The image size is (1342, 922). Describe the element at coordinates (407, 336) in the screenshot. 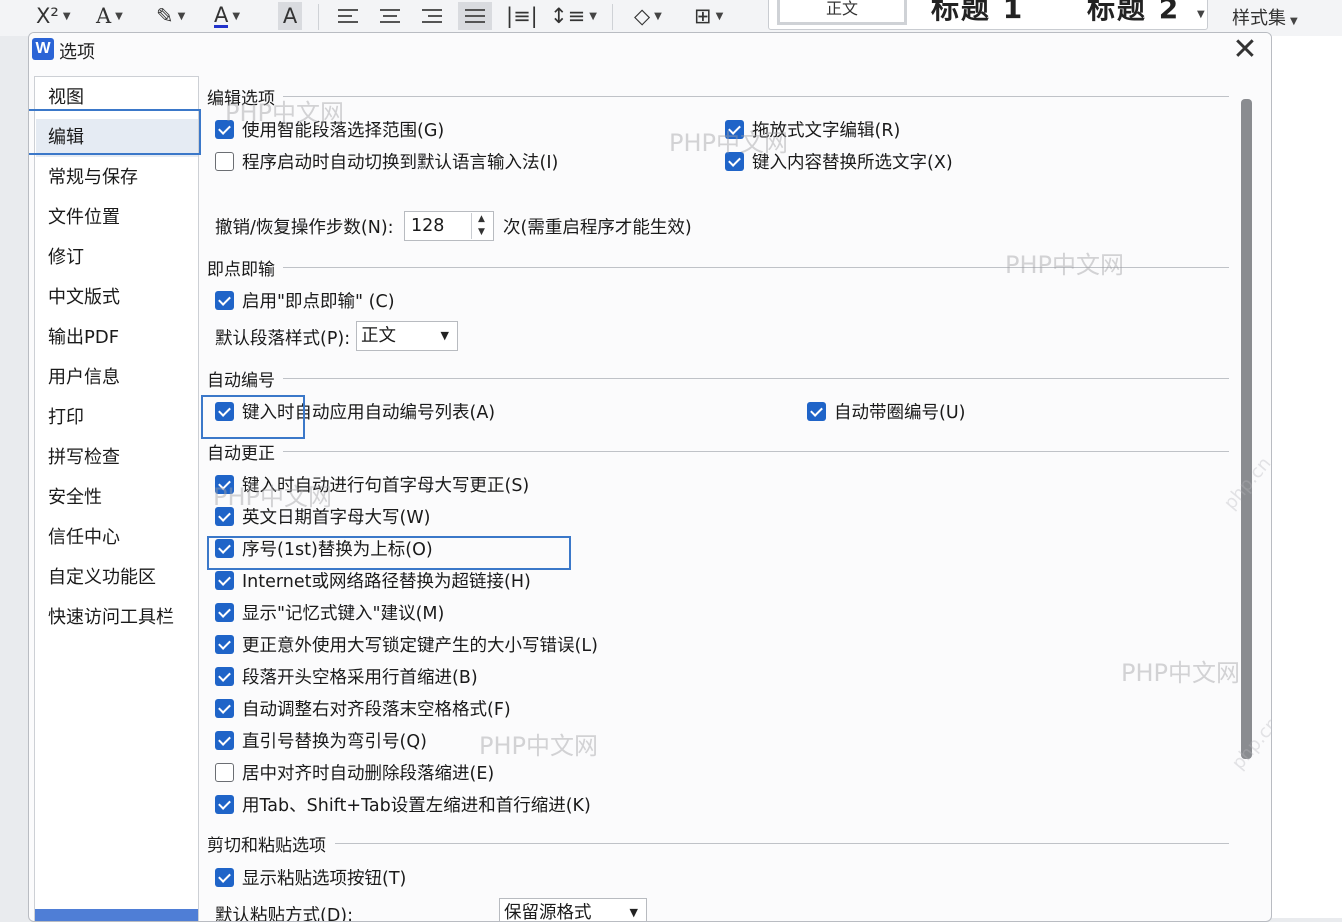

I see `default-style-select: 正文 ▼` at that location.